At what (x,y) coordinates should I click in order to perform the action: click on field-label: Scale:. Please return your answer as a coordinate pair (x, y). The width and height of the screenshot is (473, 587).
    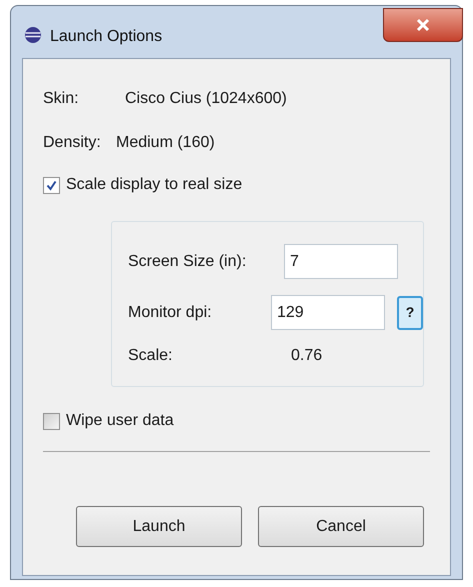
    Looking at the image, I should click on (151, 356).